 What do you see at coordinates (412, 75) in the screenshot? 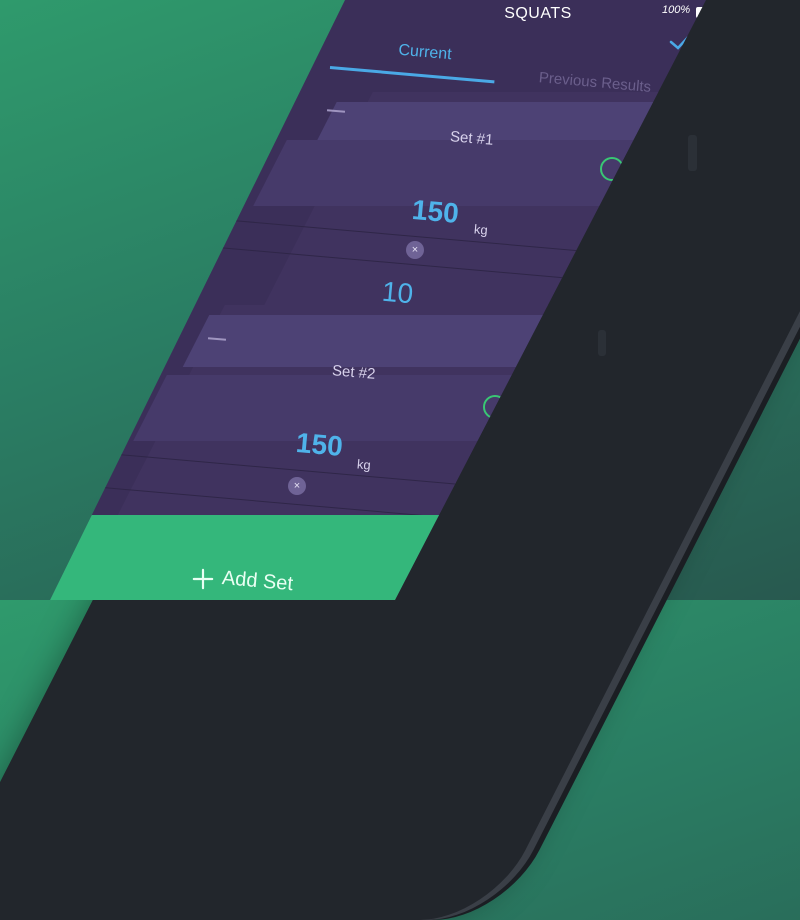
I see `tab-active-indicator` at bounding box center [412, 75].